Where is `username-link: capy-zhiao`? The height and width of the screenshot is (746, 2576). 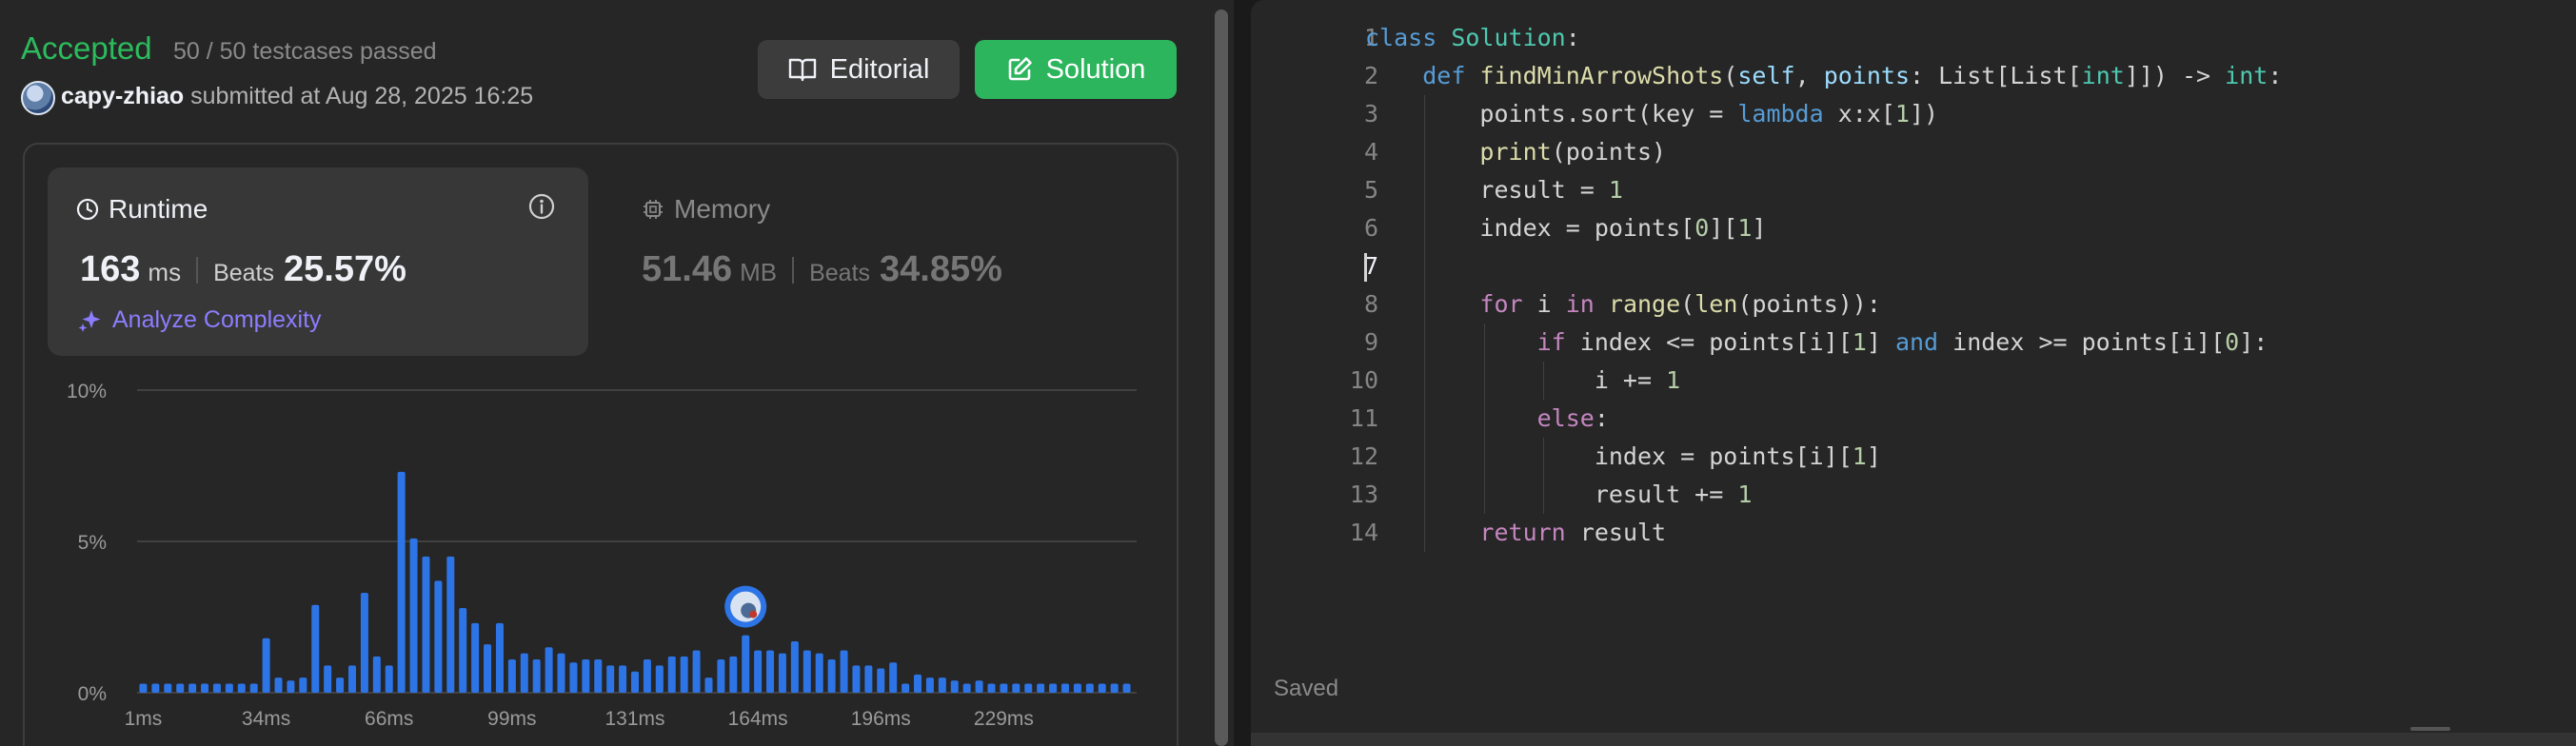
username-link: capy-zhiao is located at coordinates (122, 96).